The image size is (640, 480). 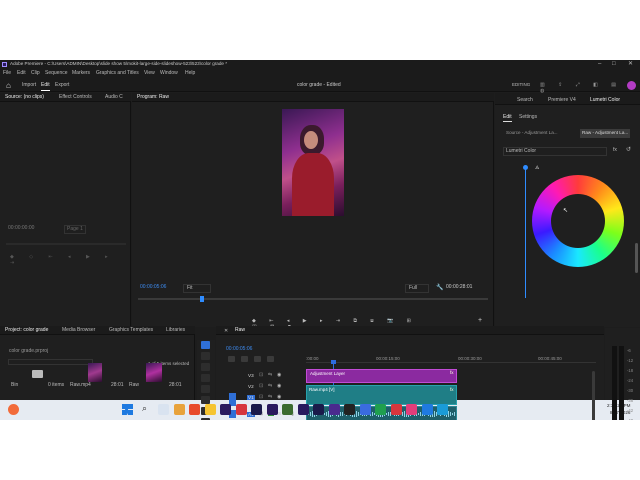 I want to click on folder-icon, so click(x=210, y=409).